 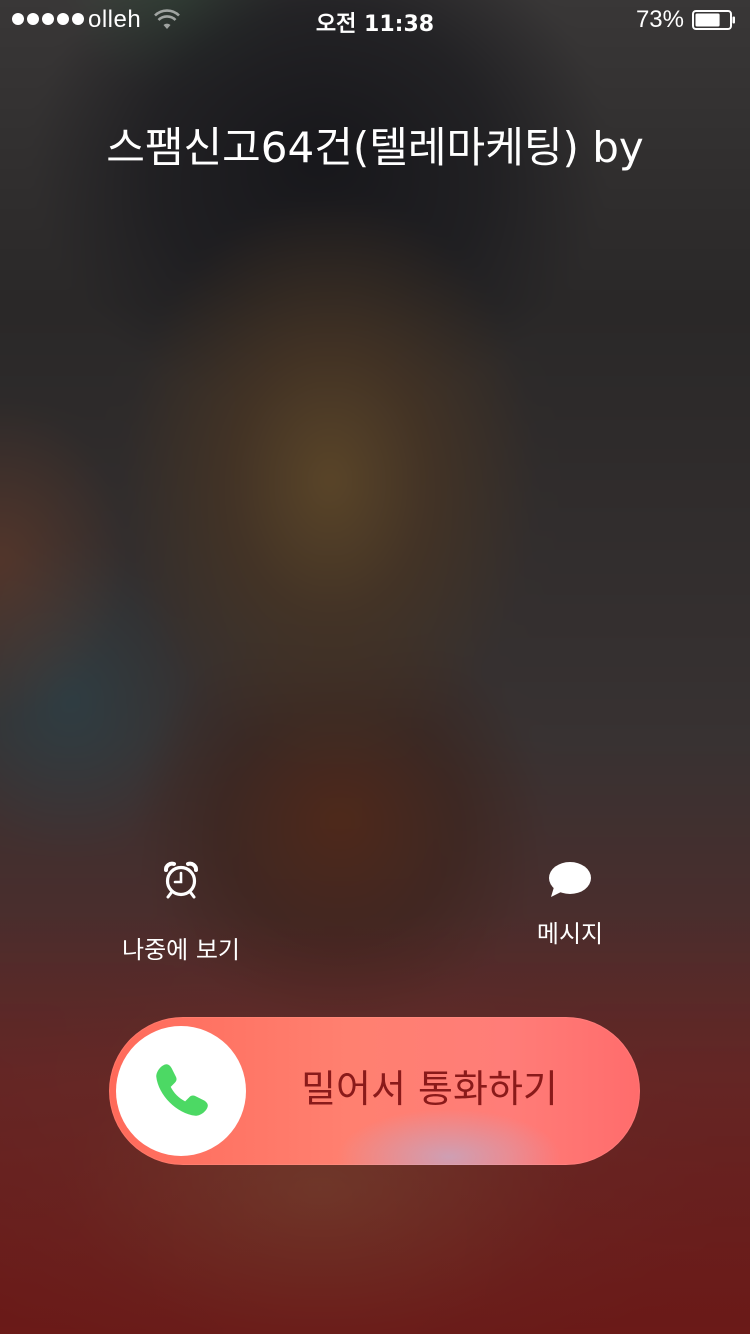 I want to click on slide-to-answer-slider: 밀어서 통화하기, so click(x=374, y=1091).